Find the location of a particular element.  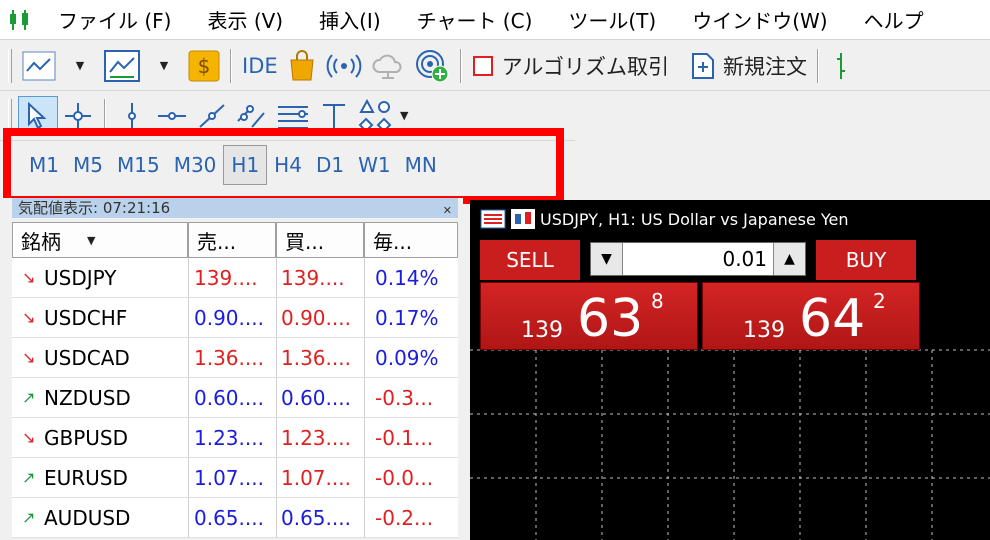

fibonacci-icon is located at coordinates (293, 117).